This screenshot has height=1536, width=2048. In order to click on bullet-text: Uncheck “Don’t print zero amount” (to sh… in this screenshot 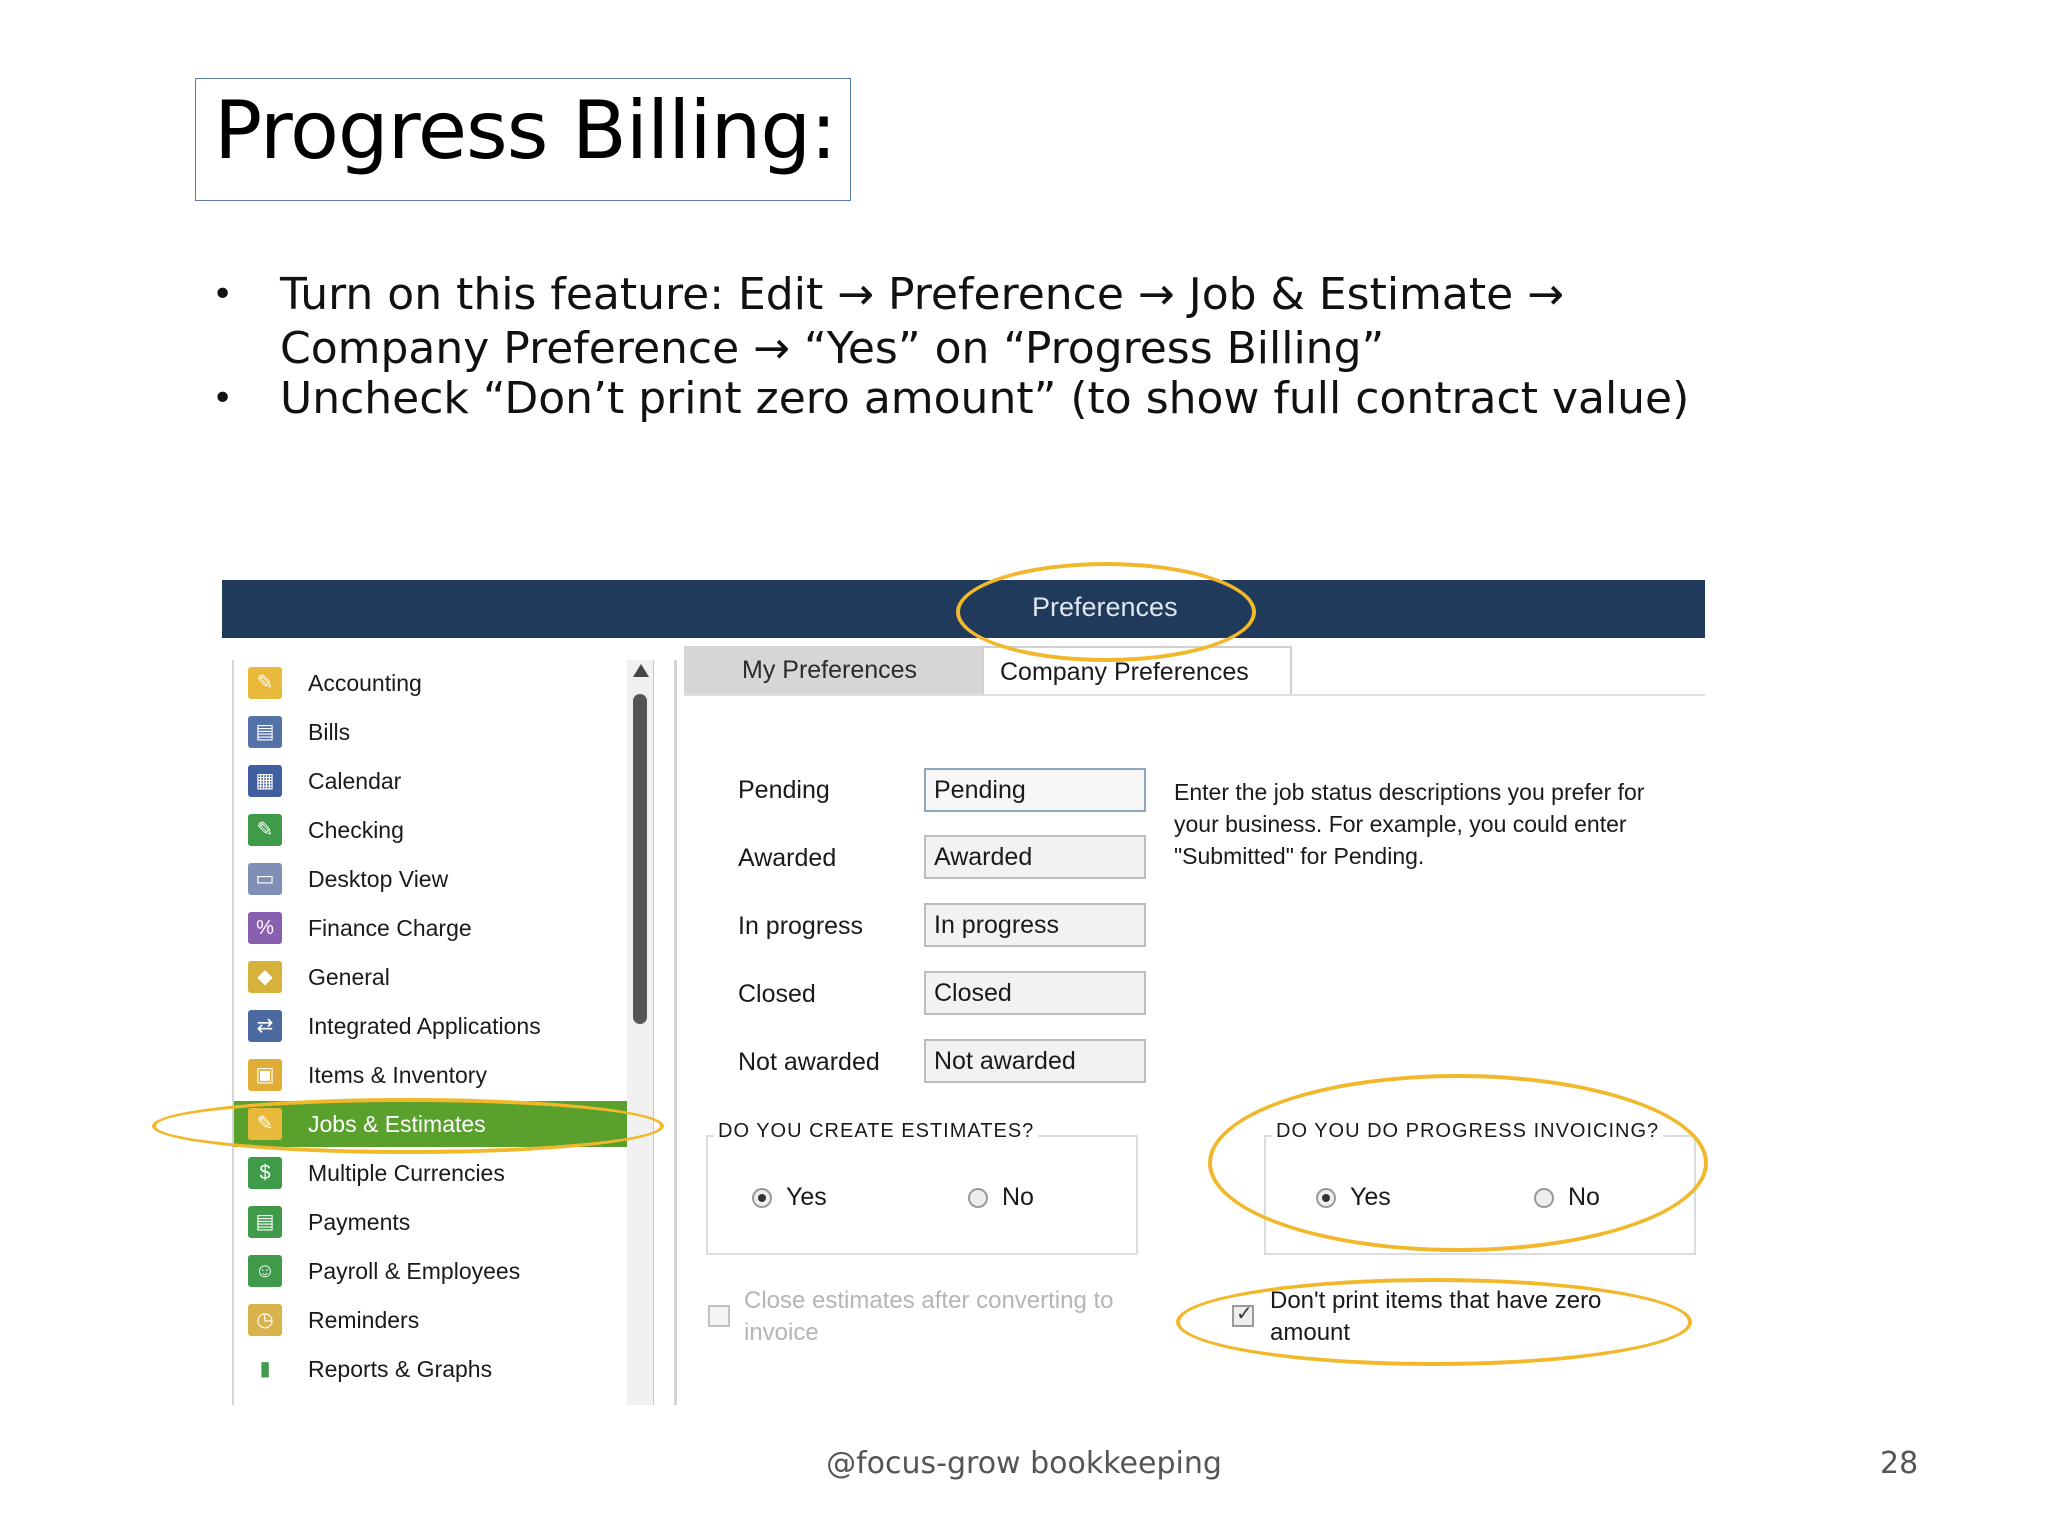, I will do `click(985, 398)`.